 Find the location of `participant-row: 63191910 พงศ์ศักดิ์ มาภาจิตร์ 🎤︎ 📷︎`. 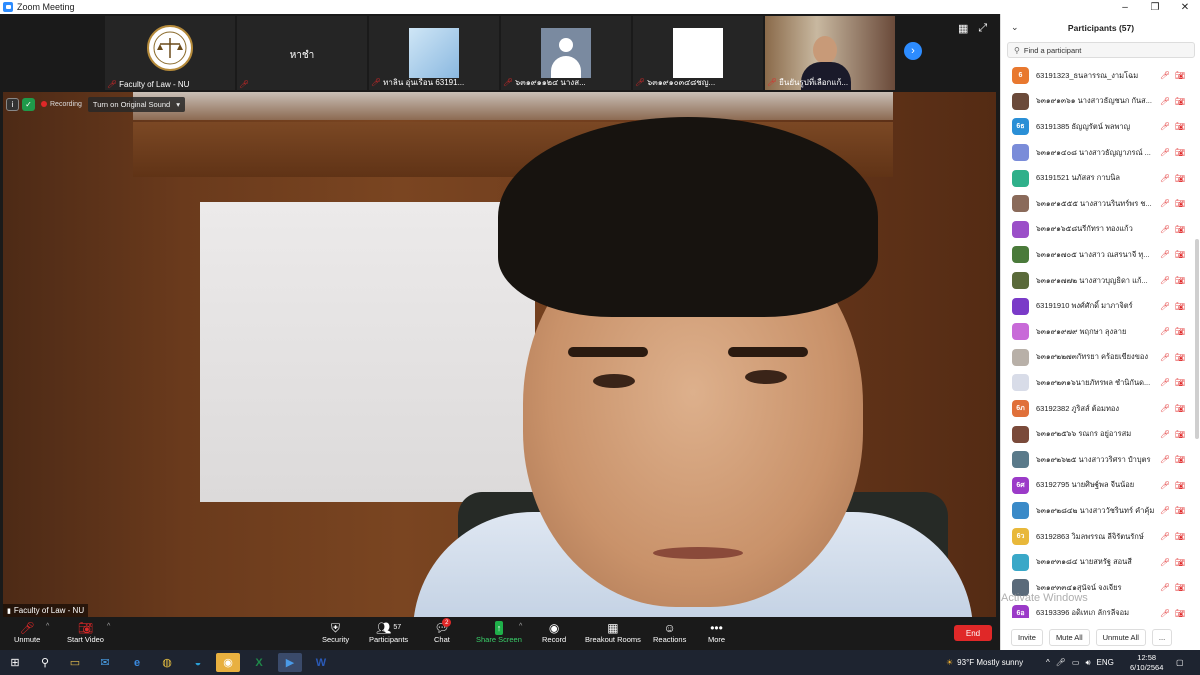

participant-row: 63191910 พงศ์ศักดิ์ มาภาจิตร์ 🎤︎ 📷︎ is located at coordinates (1097, 306).